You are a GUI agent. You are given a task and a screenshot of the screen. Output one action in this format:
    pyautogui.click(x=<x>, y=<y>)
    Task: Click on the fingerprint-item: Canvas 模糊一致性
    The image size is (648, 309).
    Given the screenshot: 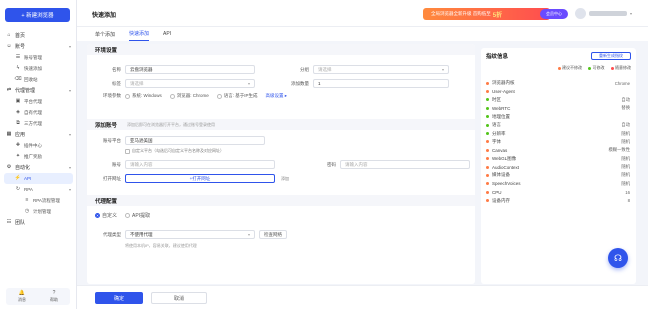 What is the action you would take?
    pyautogui.click(x=558, y=150)
    